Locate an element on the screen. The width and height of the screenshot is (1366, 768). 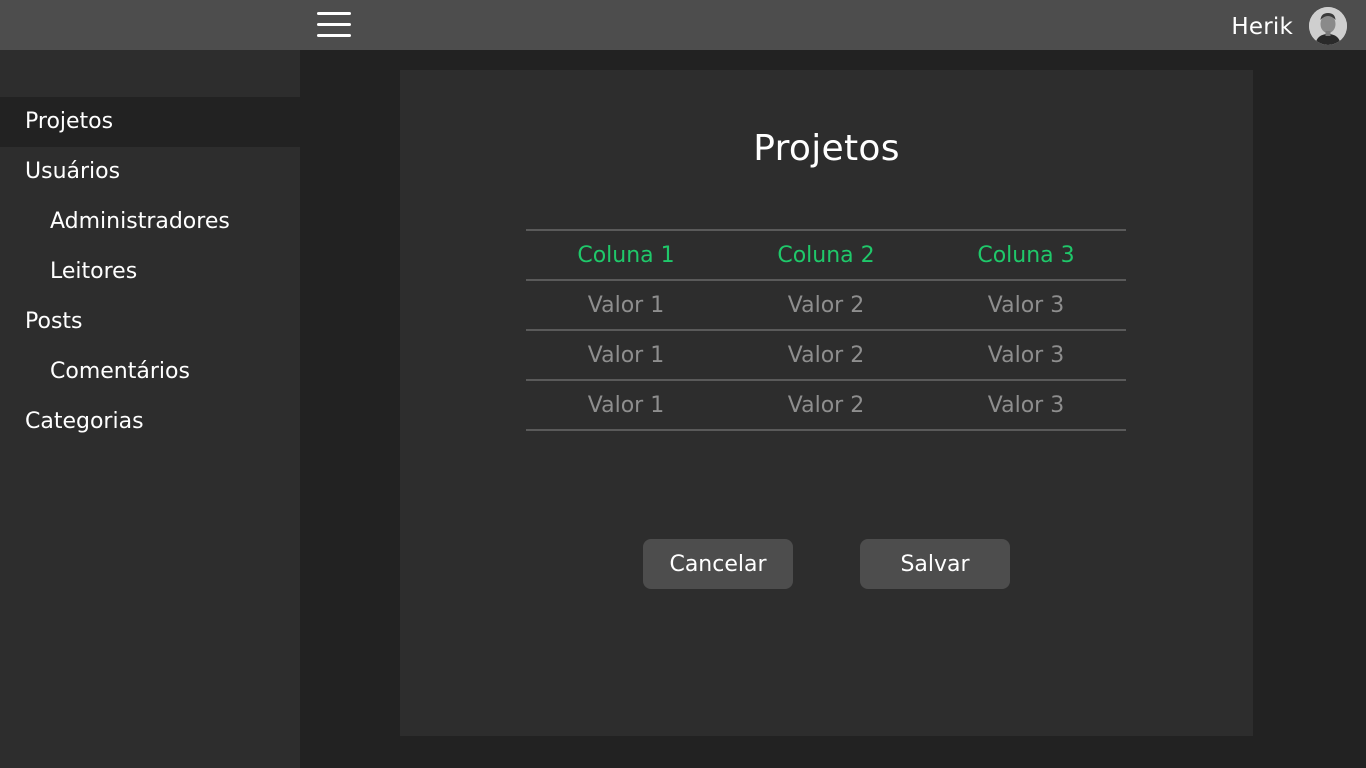
sidebar-item-leitores: Leitores is located at coordinates (150, 272).